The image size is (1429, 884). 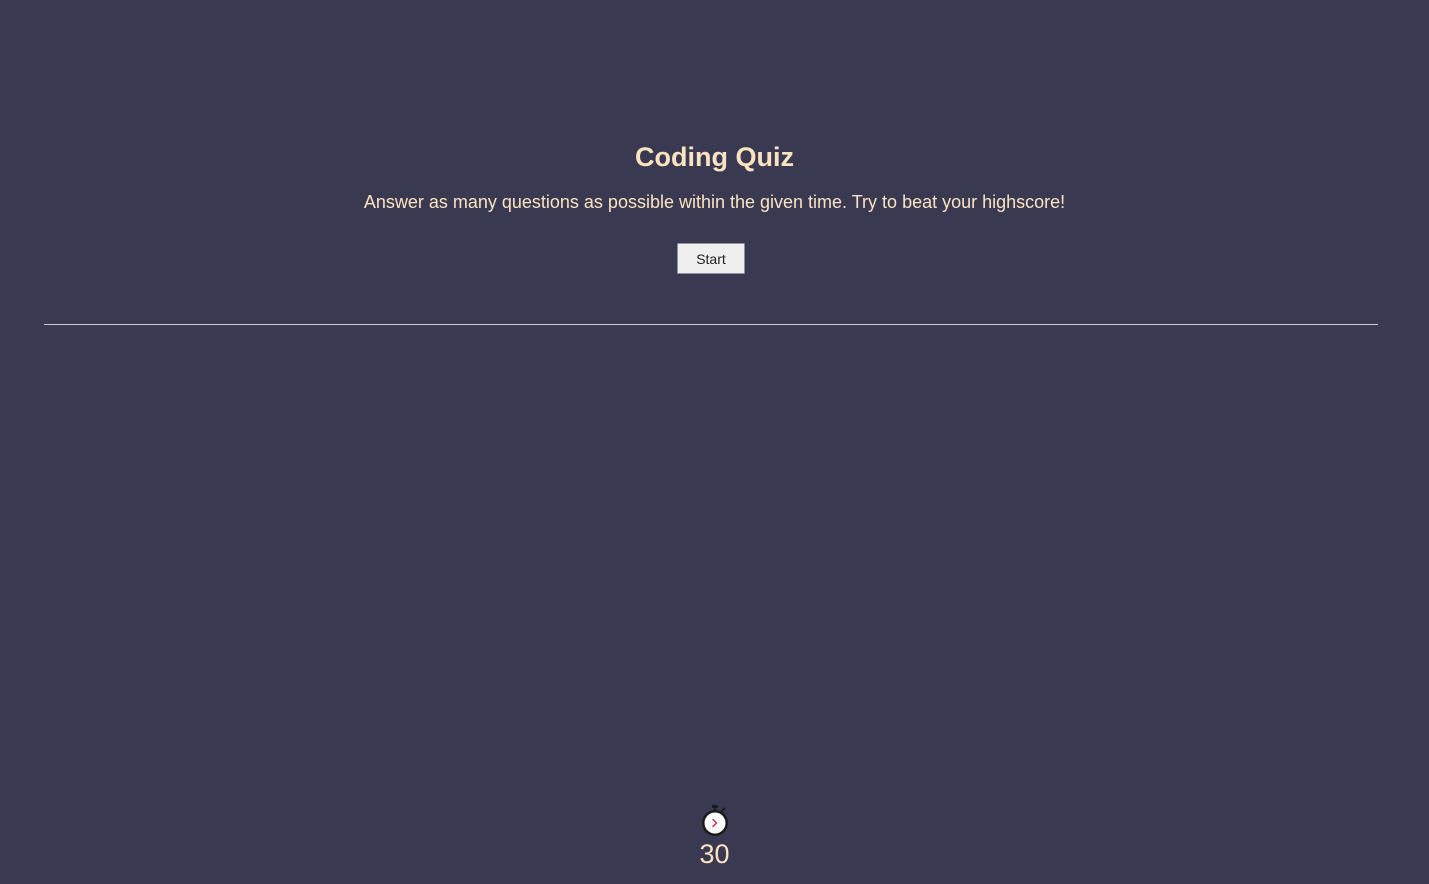 I want to click on timer: 30, so click(x=714, y=836).